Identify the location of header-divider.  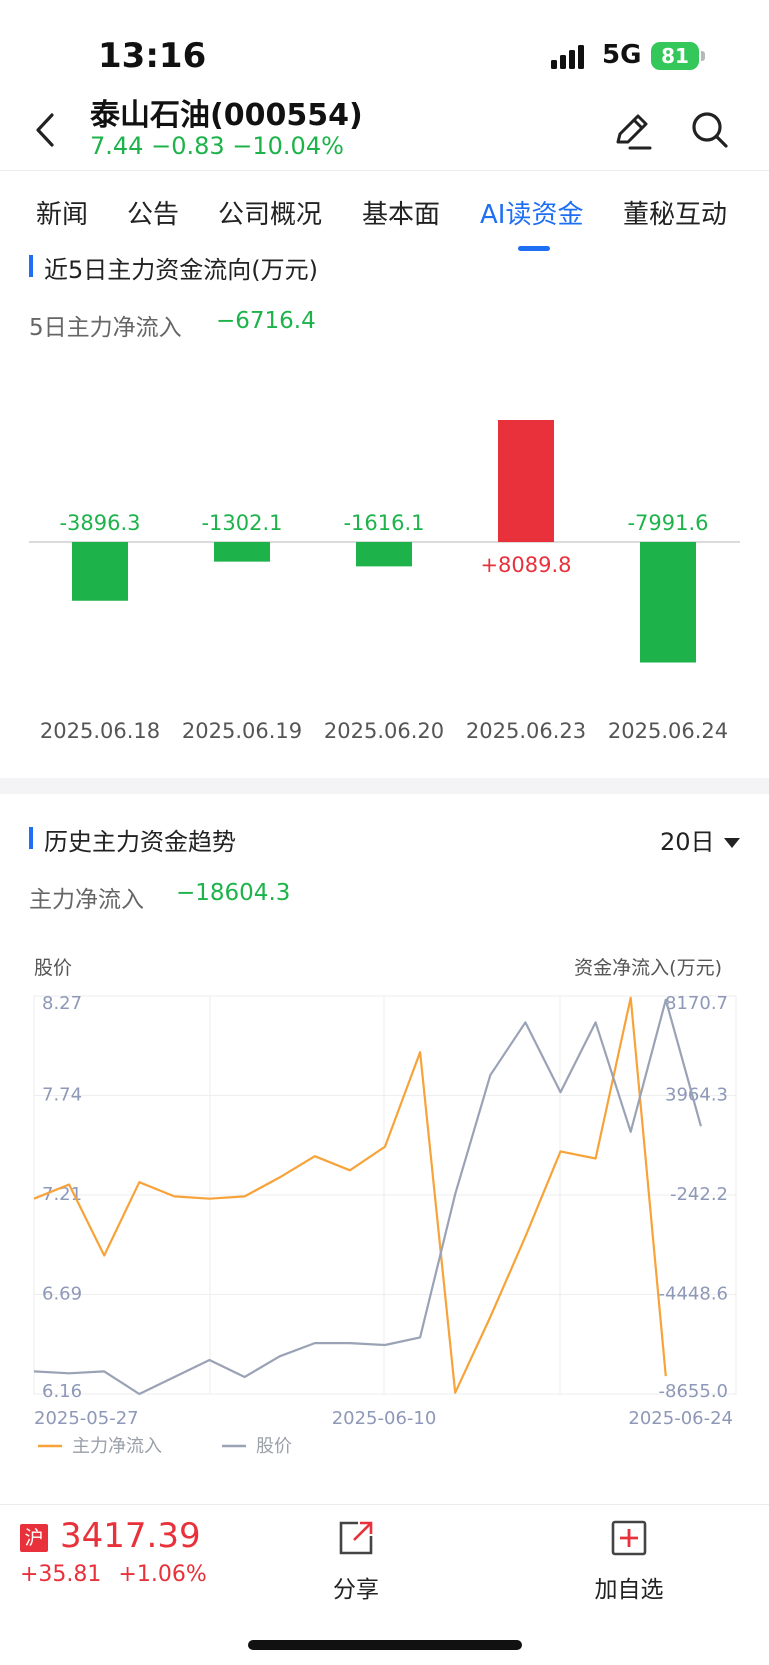
(384, 170).